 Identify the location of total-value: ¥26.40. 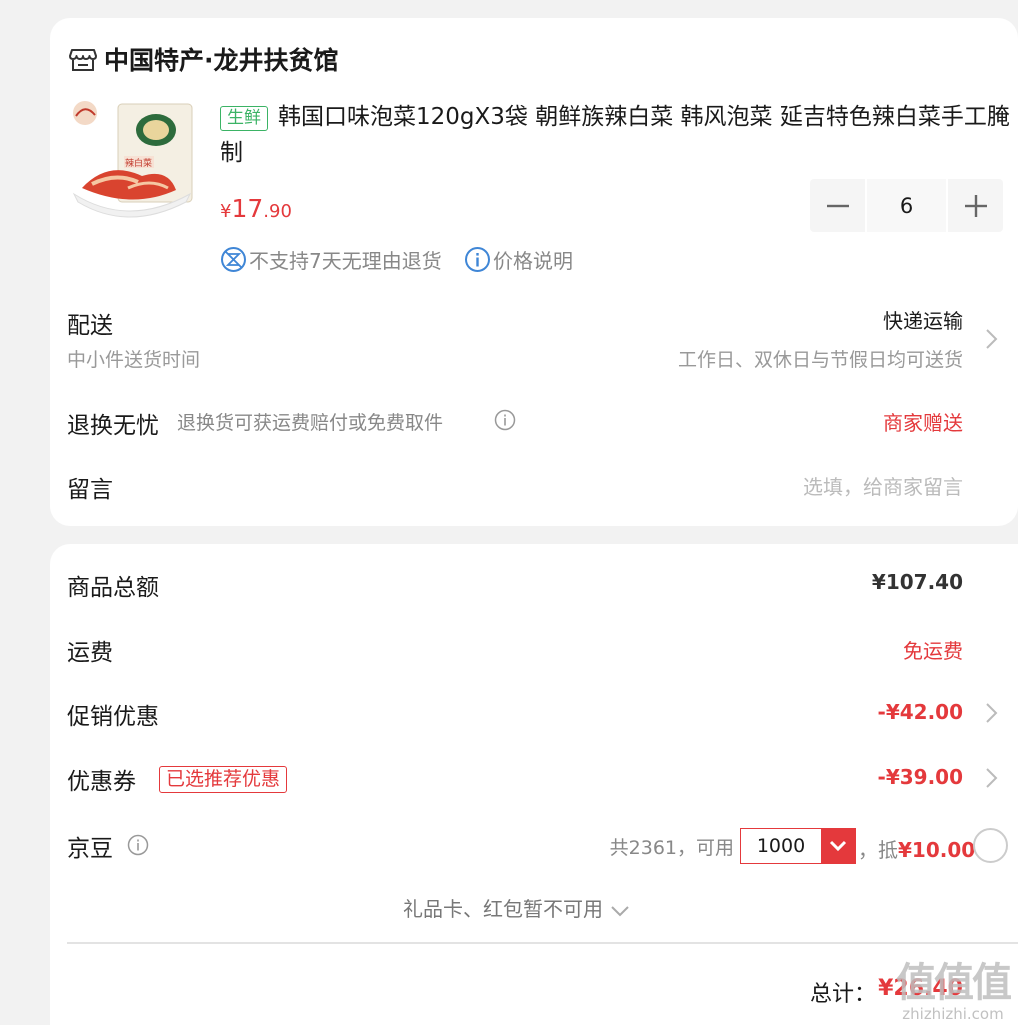
(920, 988).